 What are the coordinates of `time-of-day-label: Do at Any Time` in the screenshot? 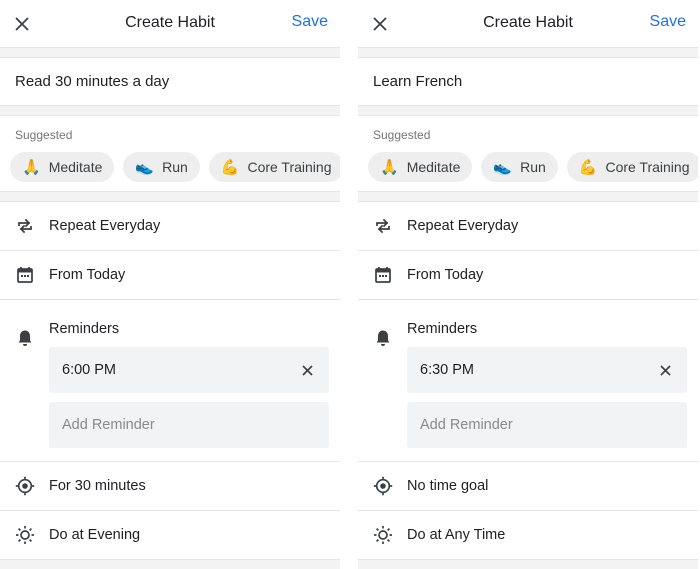 It's located at (456, 535).